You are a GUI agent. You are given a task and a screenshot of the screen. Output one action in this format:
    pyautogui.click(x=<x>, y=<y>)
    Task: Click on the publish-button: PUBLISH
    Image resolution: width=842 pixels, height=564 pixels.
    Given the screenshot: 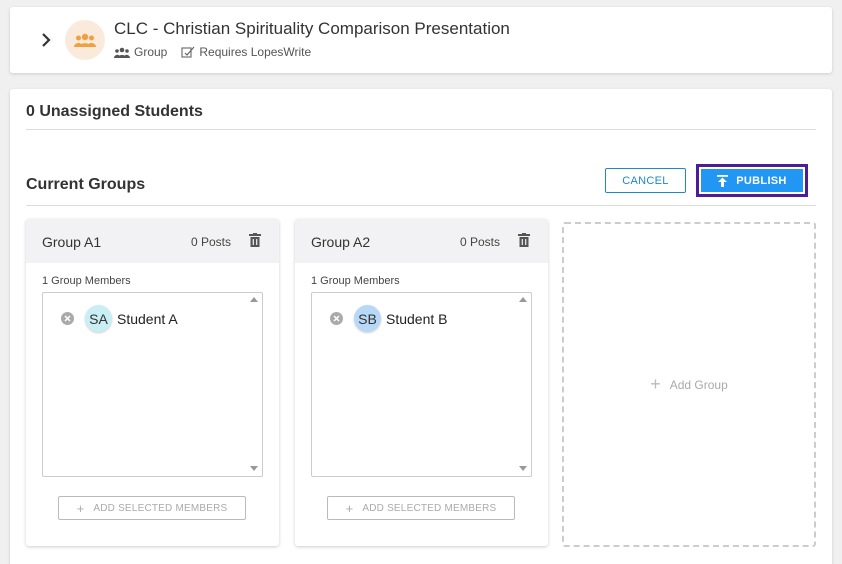 What is the action you would take?
    pyautogui.click(x=752, y=180)
    